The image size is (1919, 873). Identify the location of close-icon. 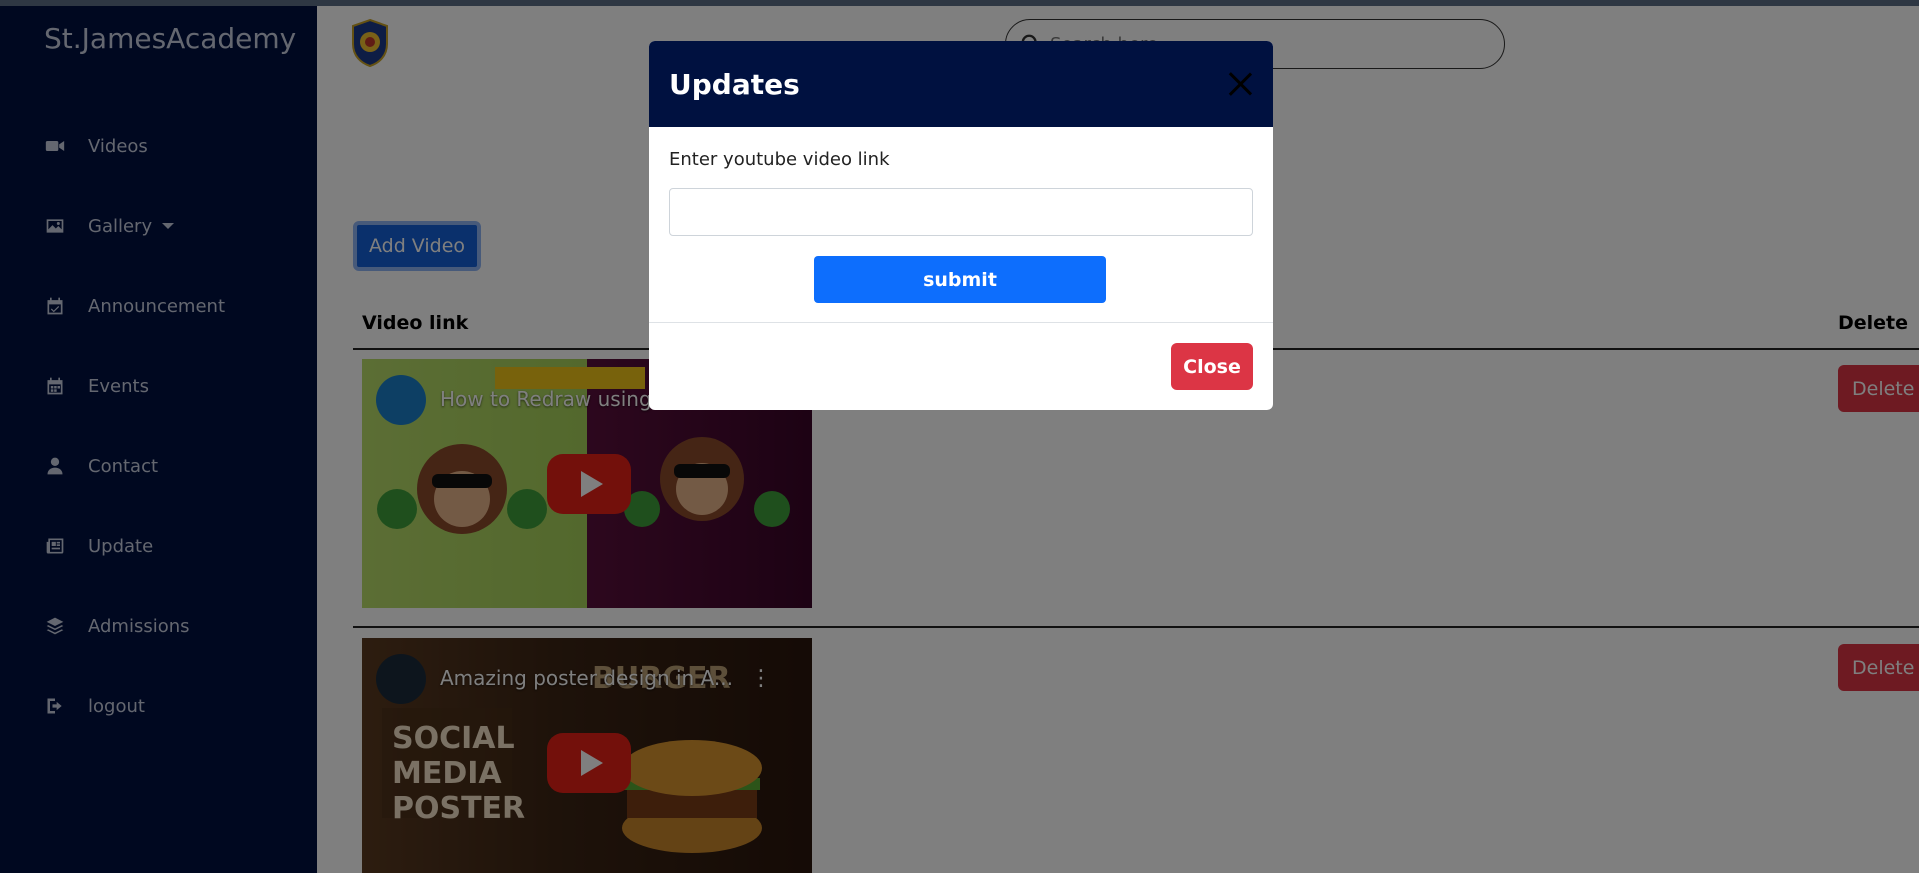
(1240, 84).